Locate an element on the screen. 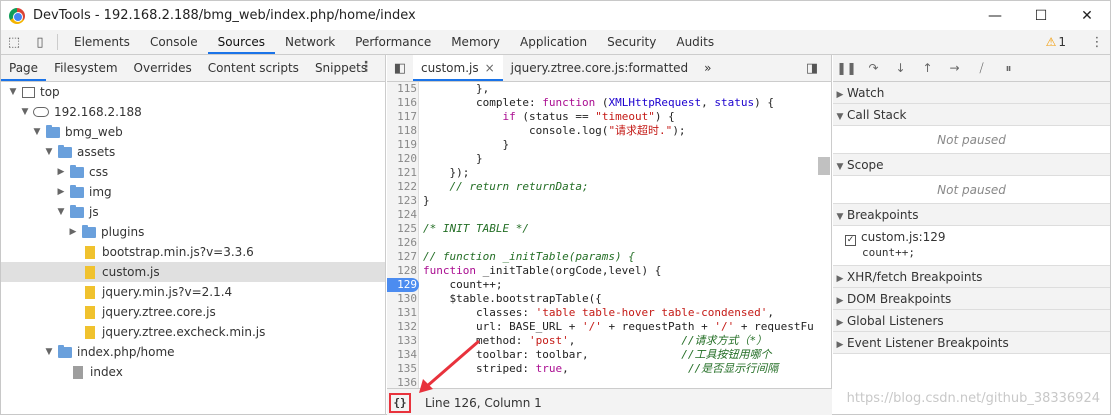 The height and width of the screenshot is (415, 1111). tree-folder: ▼ js is located at coordinates (193, 212).